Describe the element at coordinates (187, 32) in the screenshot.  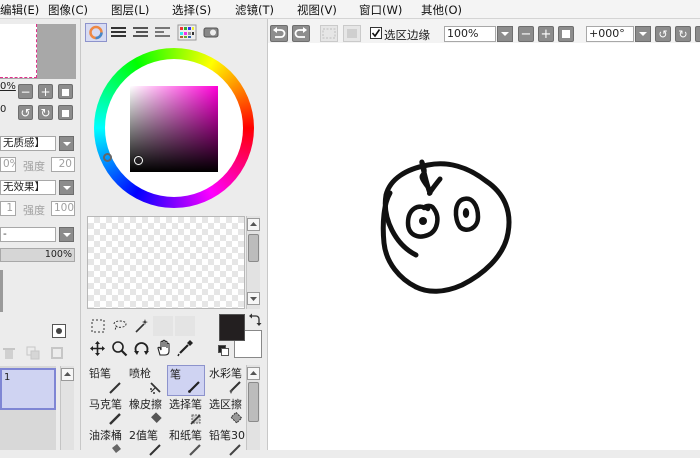
I see `swatches-tab-icon` at that location.